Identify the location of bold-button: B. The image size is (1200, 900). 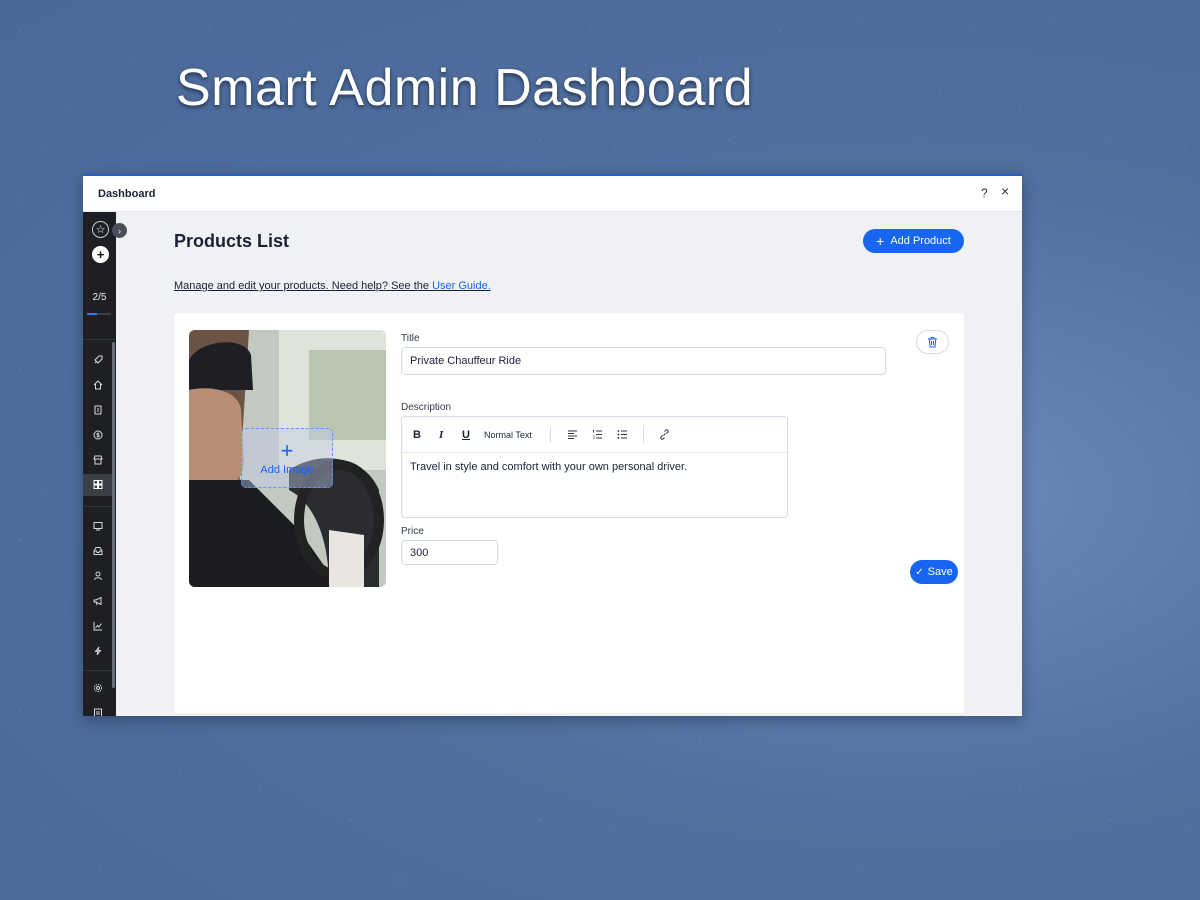
(417, 435).